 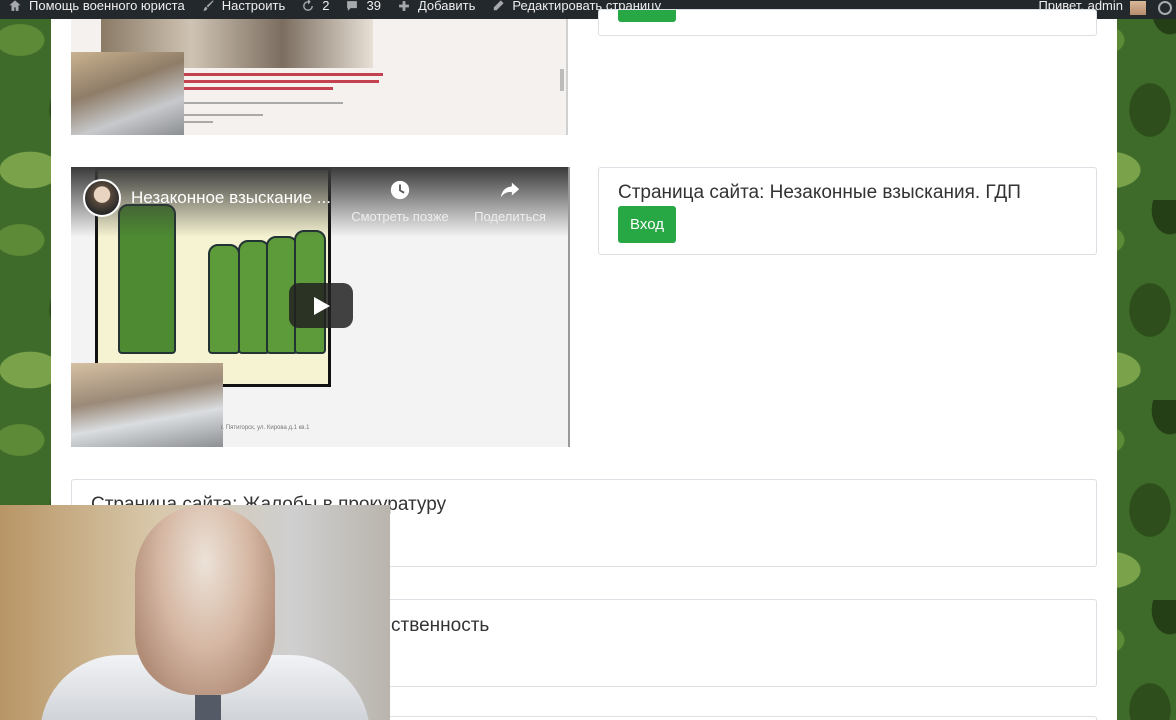 What do you see at coordinates (440, 625) in the screenshot?
I see `card-title: ственность` at bounding box center [440, 625].